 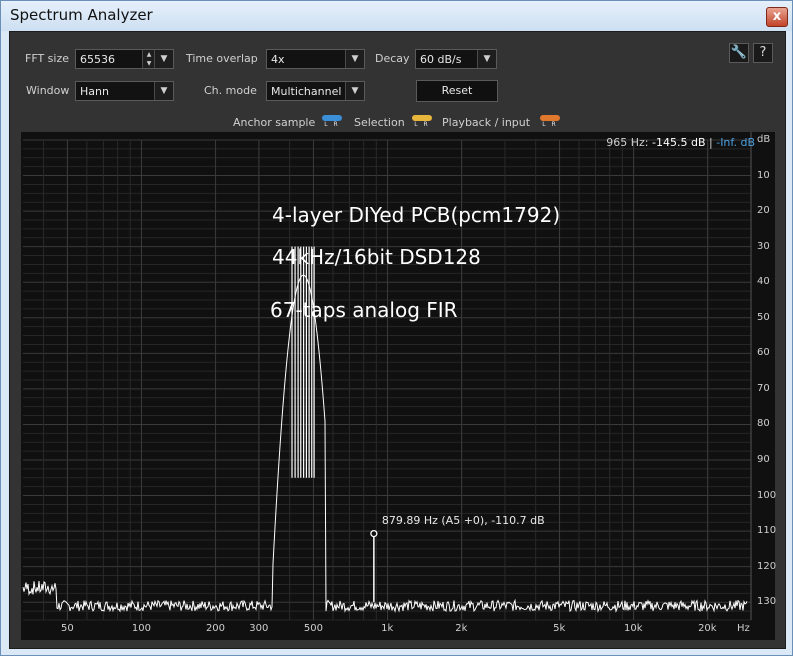 I want to click on y-tick-label: 20, so click(x=763, y=211).